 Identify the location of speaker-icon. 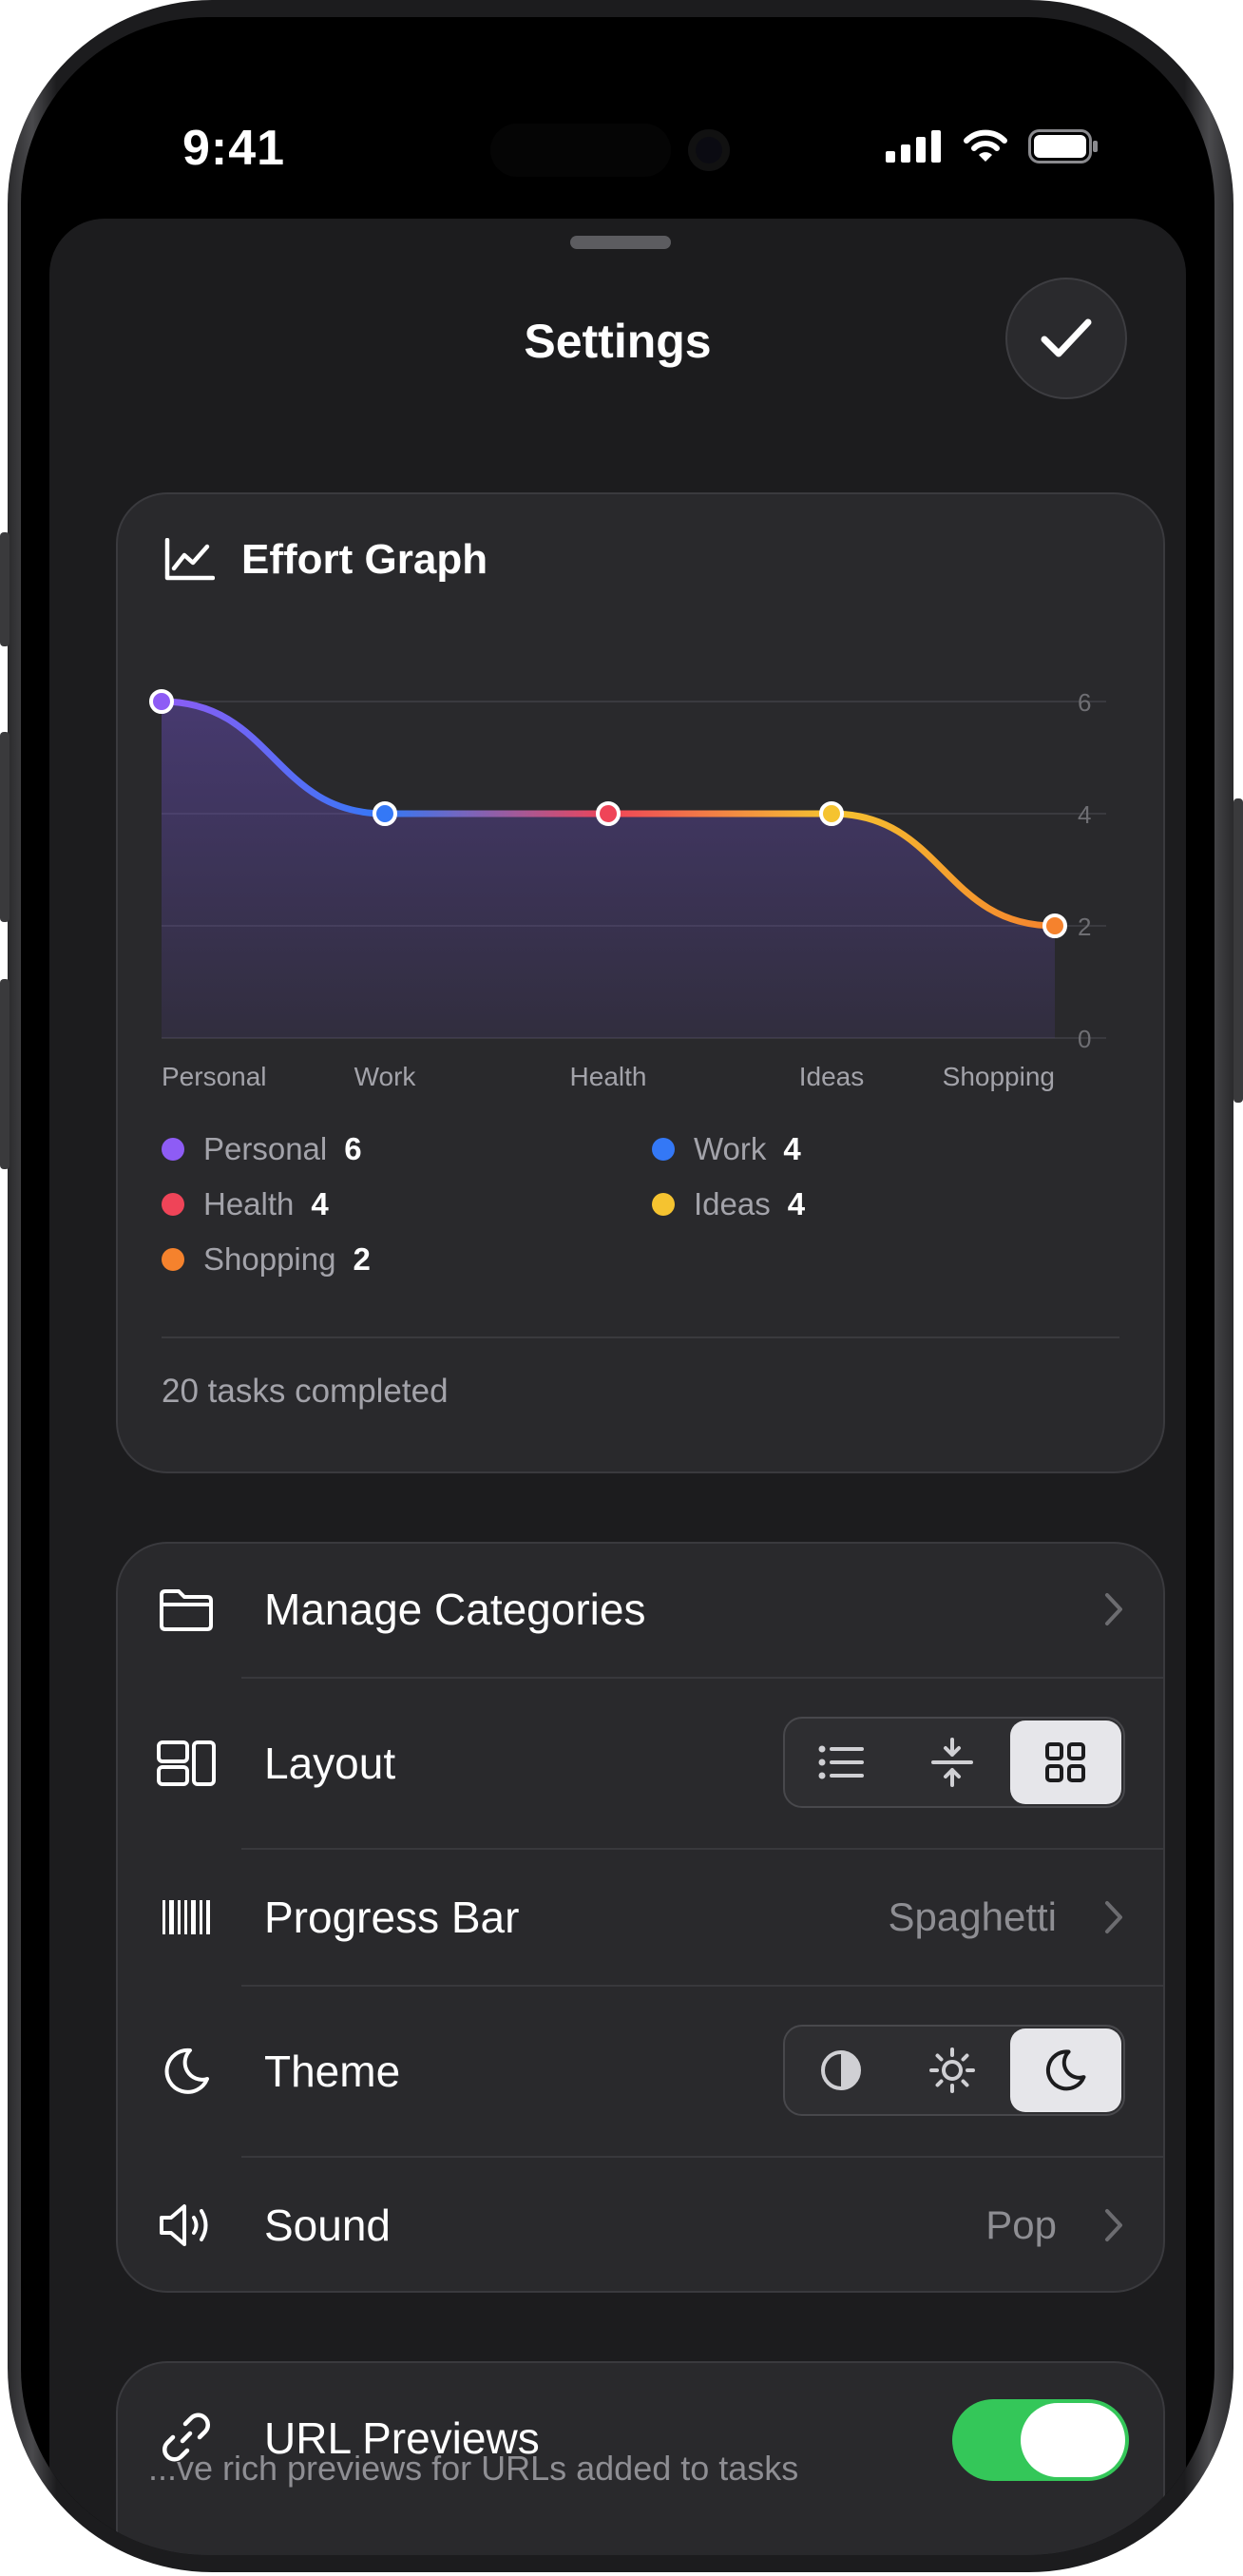
(186, 2226).